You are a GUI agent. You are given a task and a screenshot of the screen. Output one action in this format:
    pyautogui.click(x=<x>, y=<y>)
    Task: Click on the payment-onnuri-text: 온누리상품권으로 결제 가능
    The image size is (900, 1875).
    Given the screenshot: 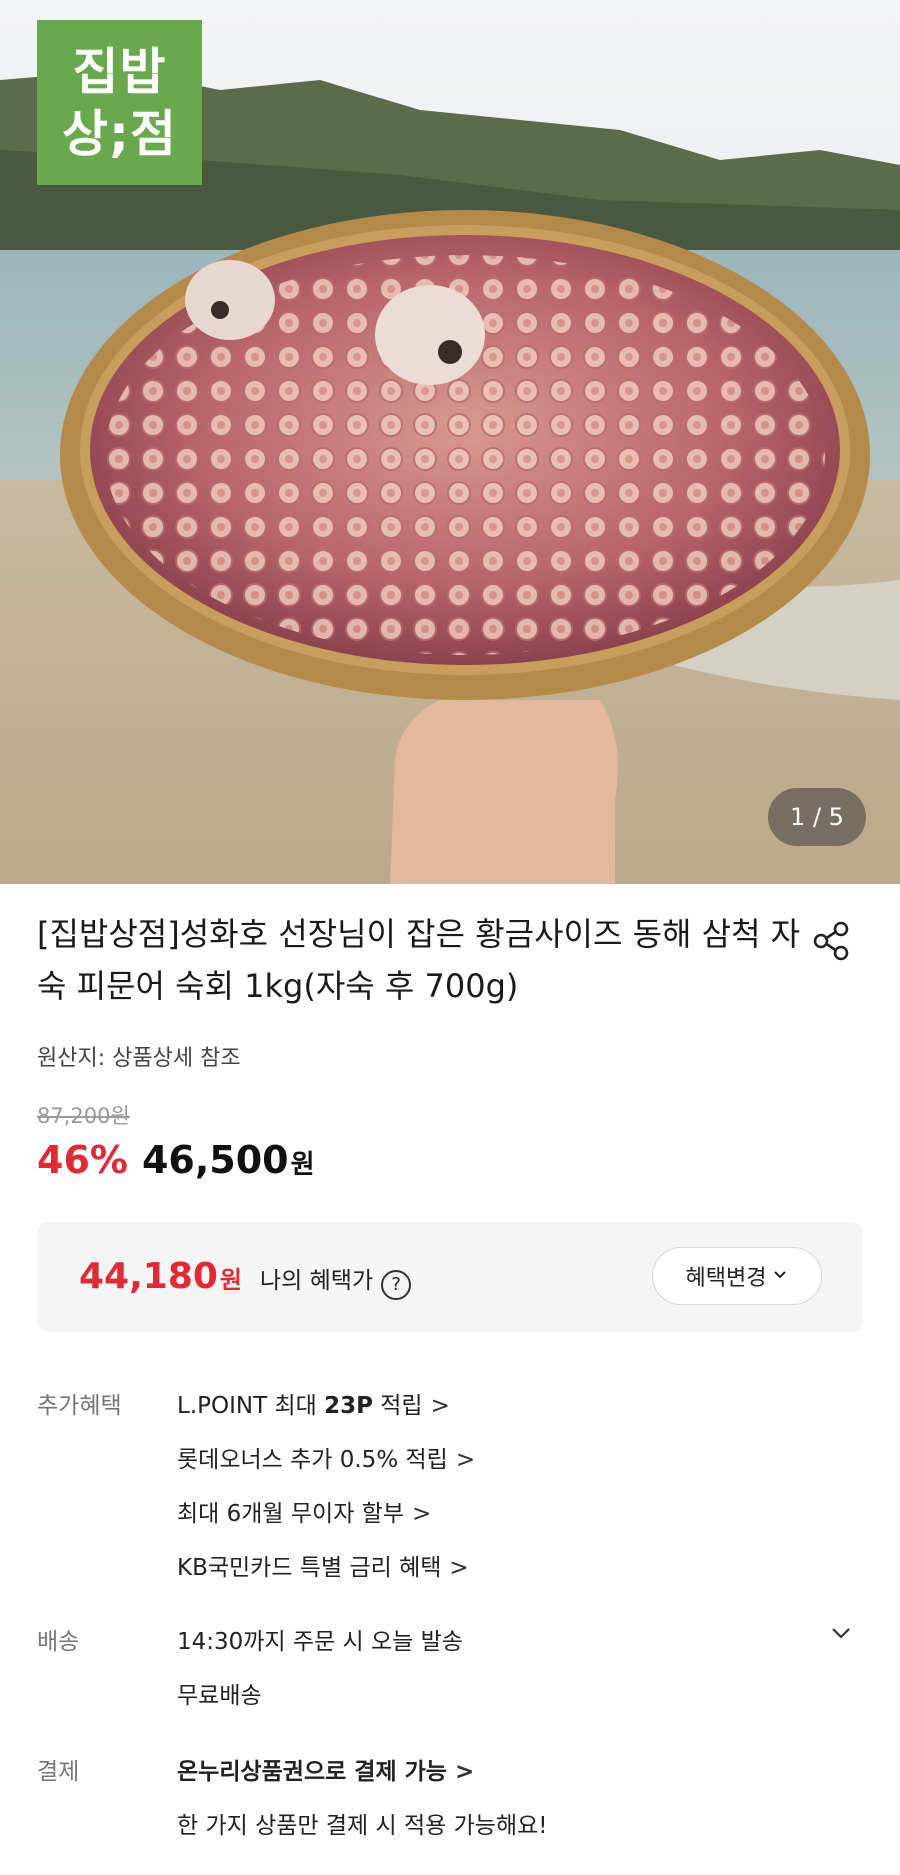 What is the action you would take?
    pyautogui.click(x=312, y=1772)
    